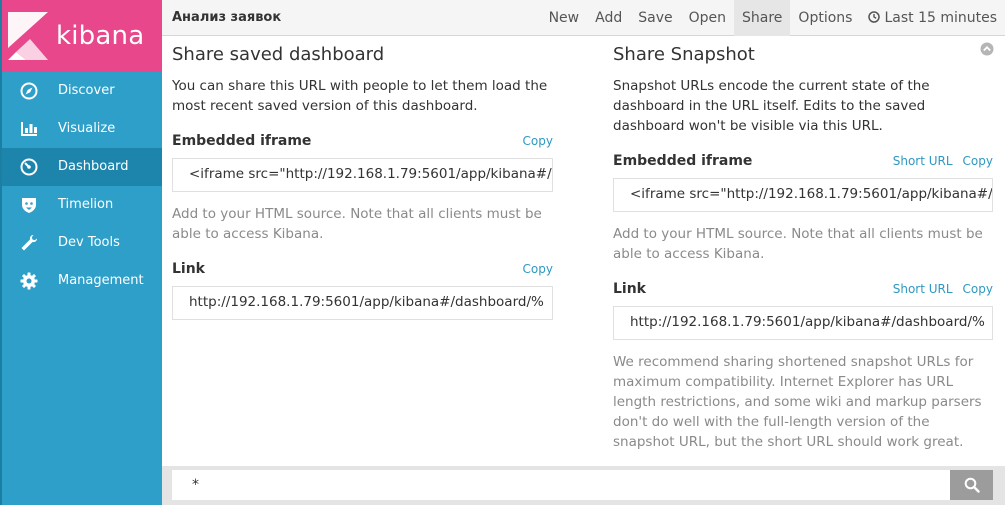 Image resolution: width=1005 pixels, height=505 pixels. Describe the element at coordinates (629, 289) in the screenshot. I see `snapshot-link-label: Link` at that location.